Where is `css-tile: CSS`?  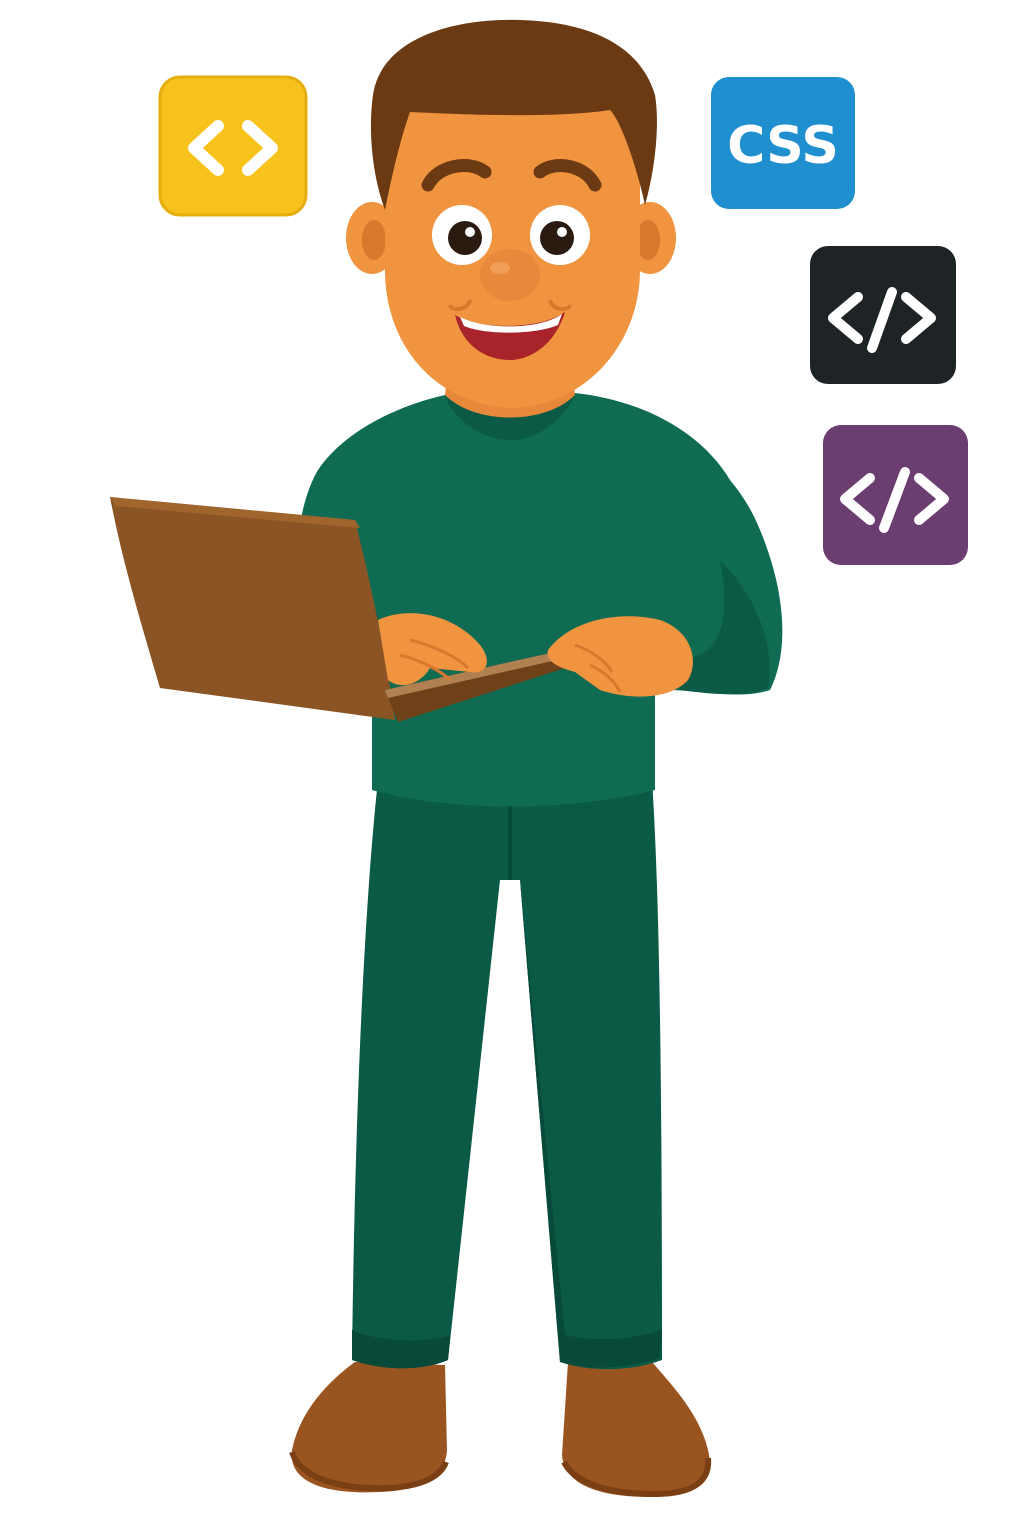
css-tile: CSS is located at coordinates (783, 143).